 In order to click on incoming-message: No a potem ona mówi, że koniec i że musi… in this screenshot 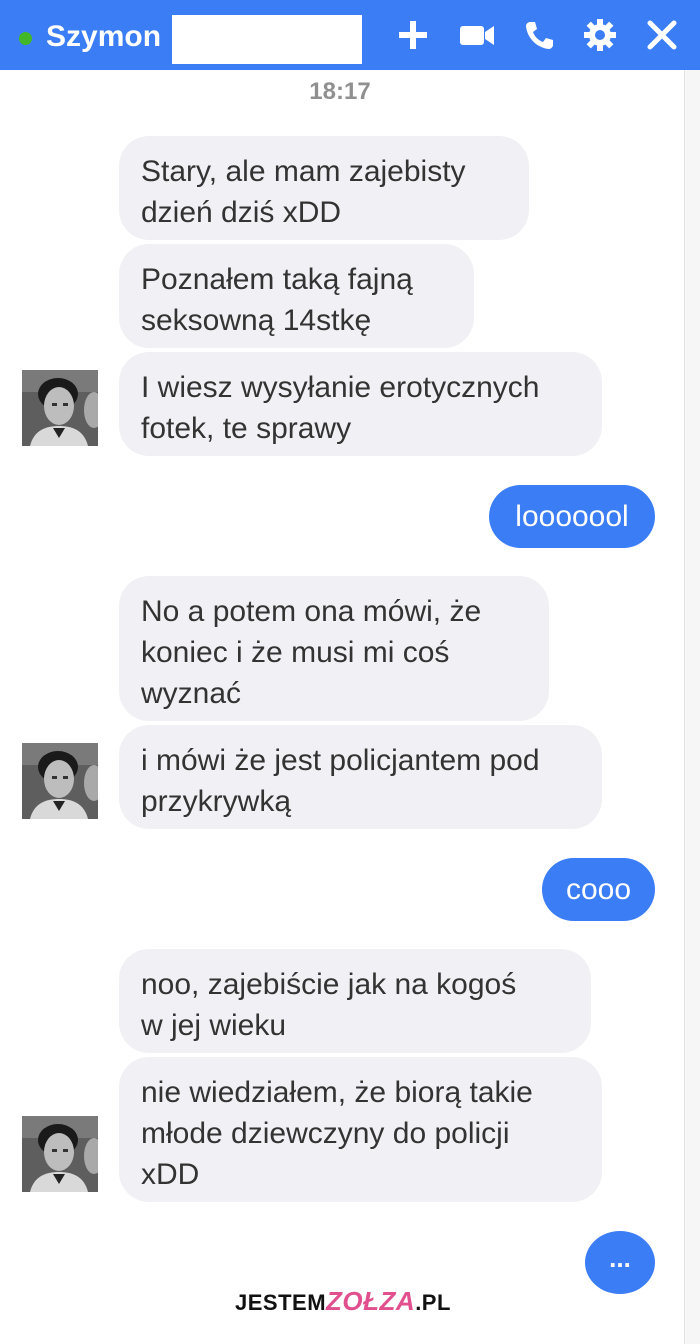, I will do `click(334, 648)`.